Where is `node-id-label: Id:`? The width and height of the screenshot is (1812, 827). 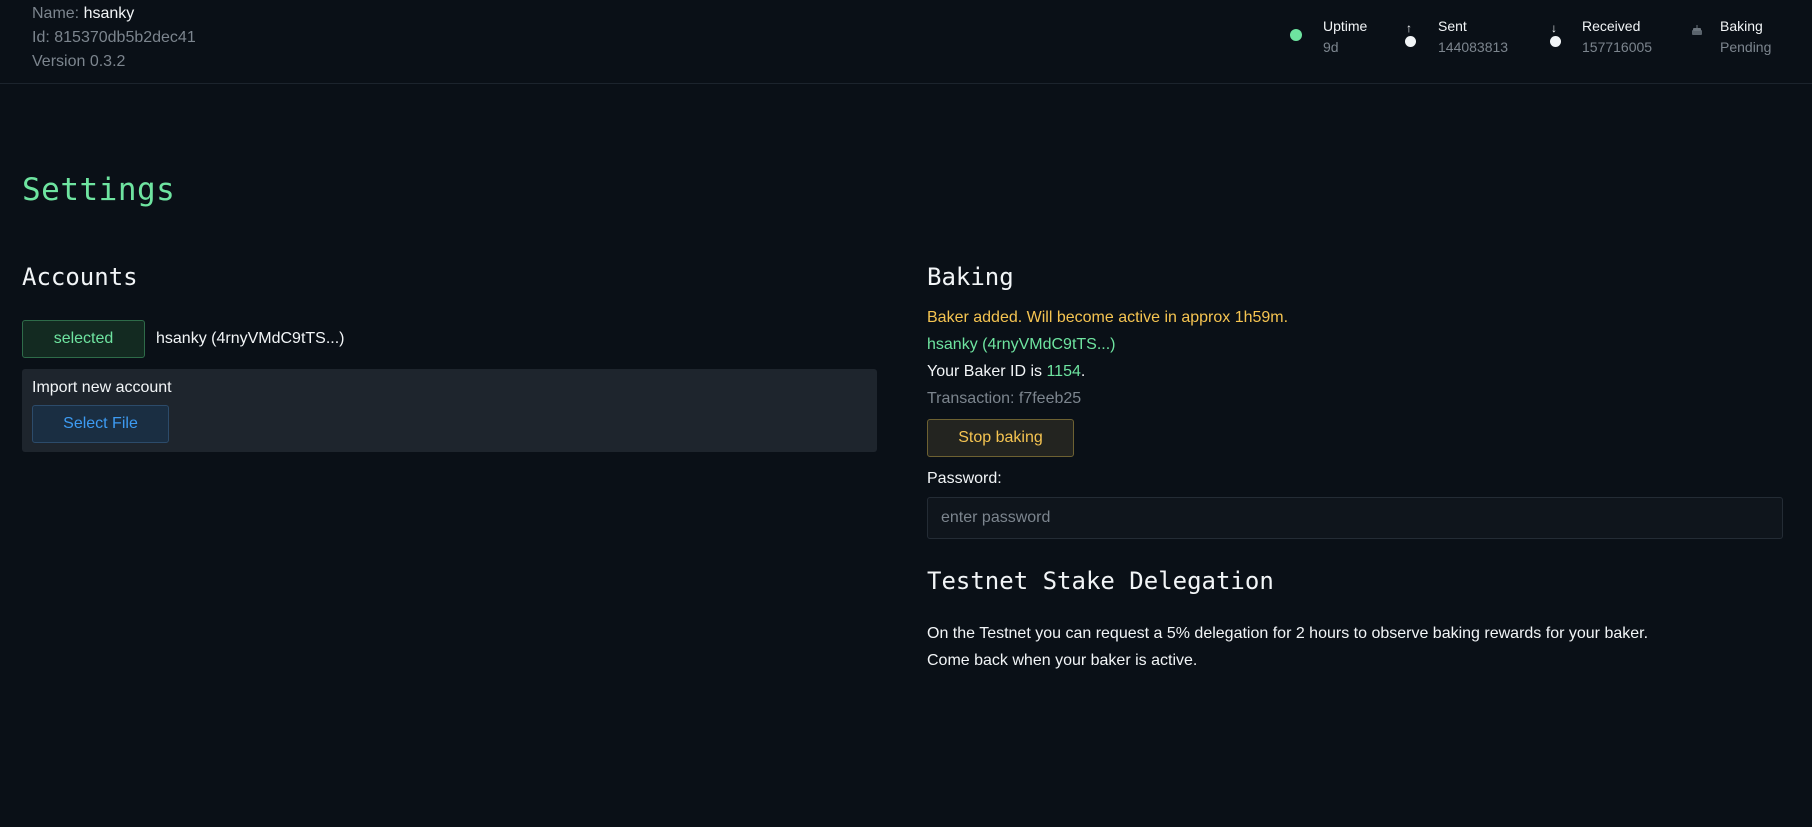 node-id-label: Id: is located at coordinates (41, 37).